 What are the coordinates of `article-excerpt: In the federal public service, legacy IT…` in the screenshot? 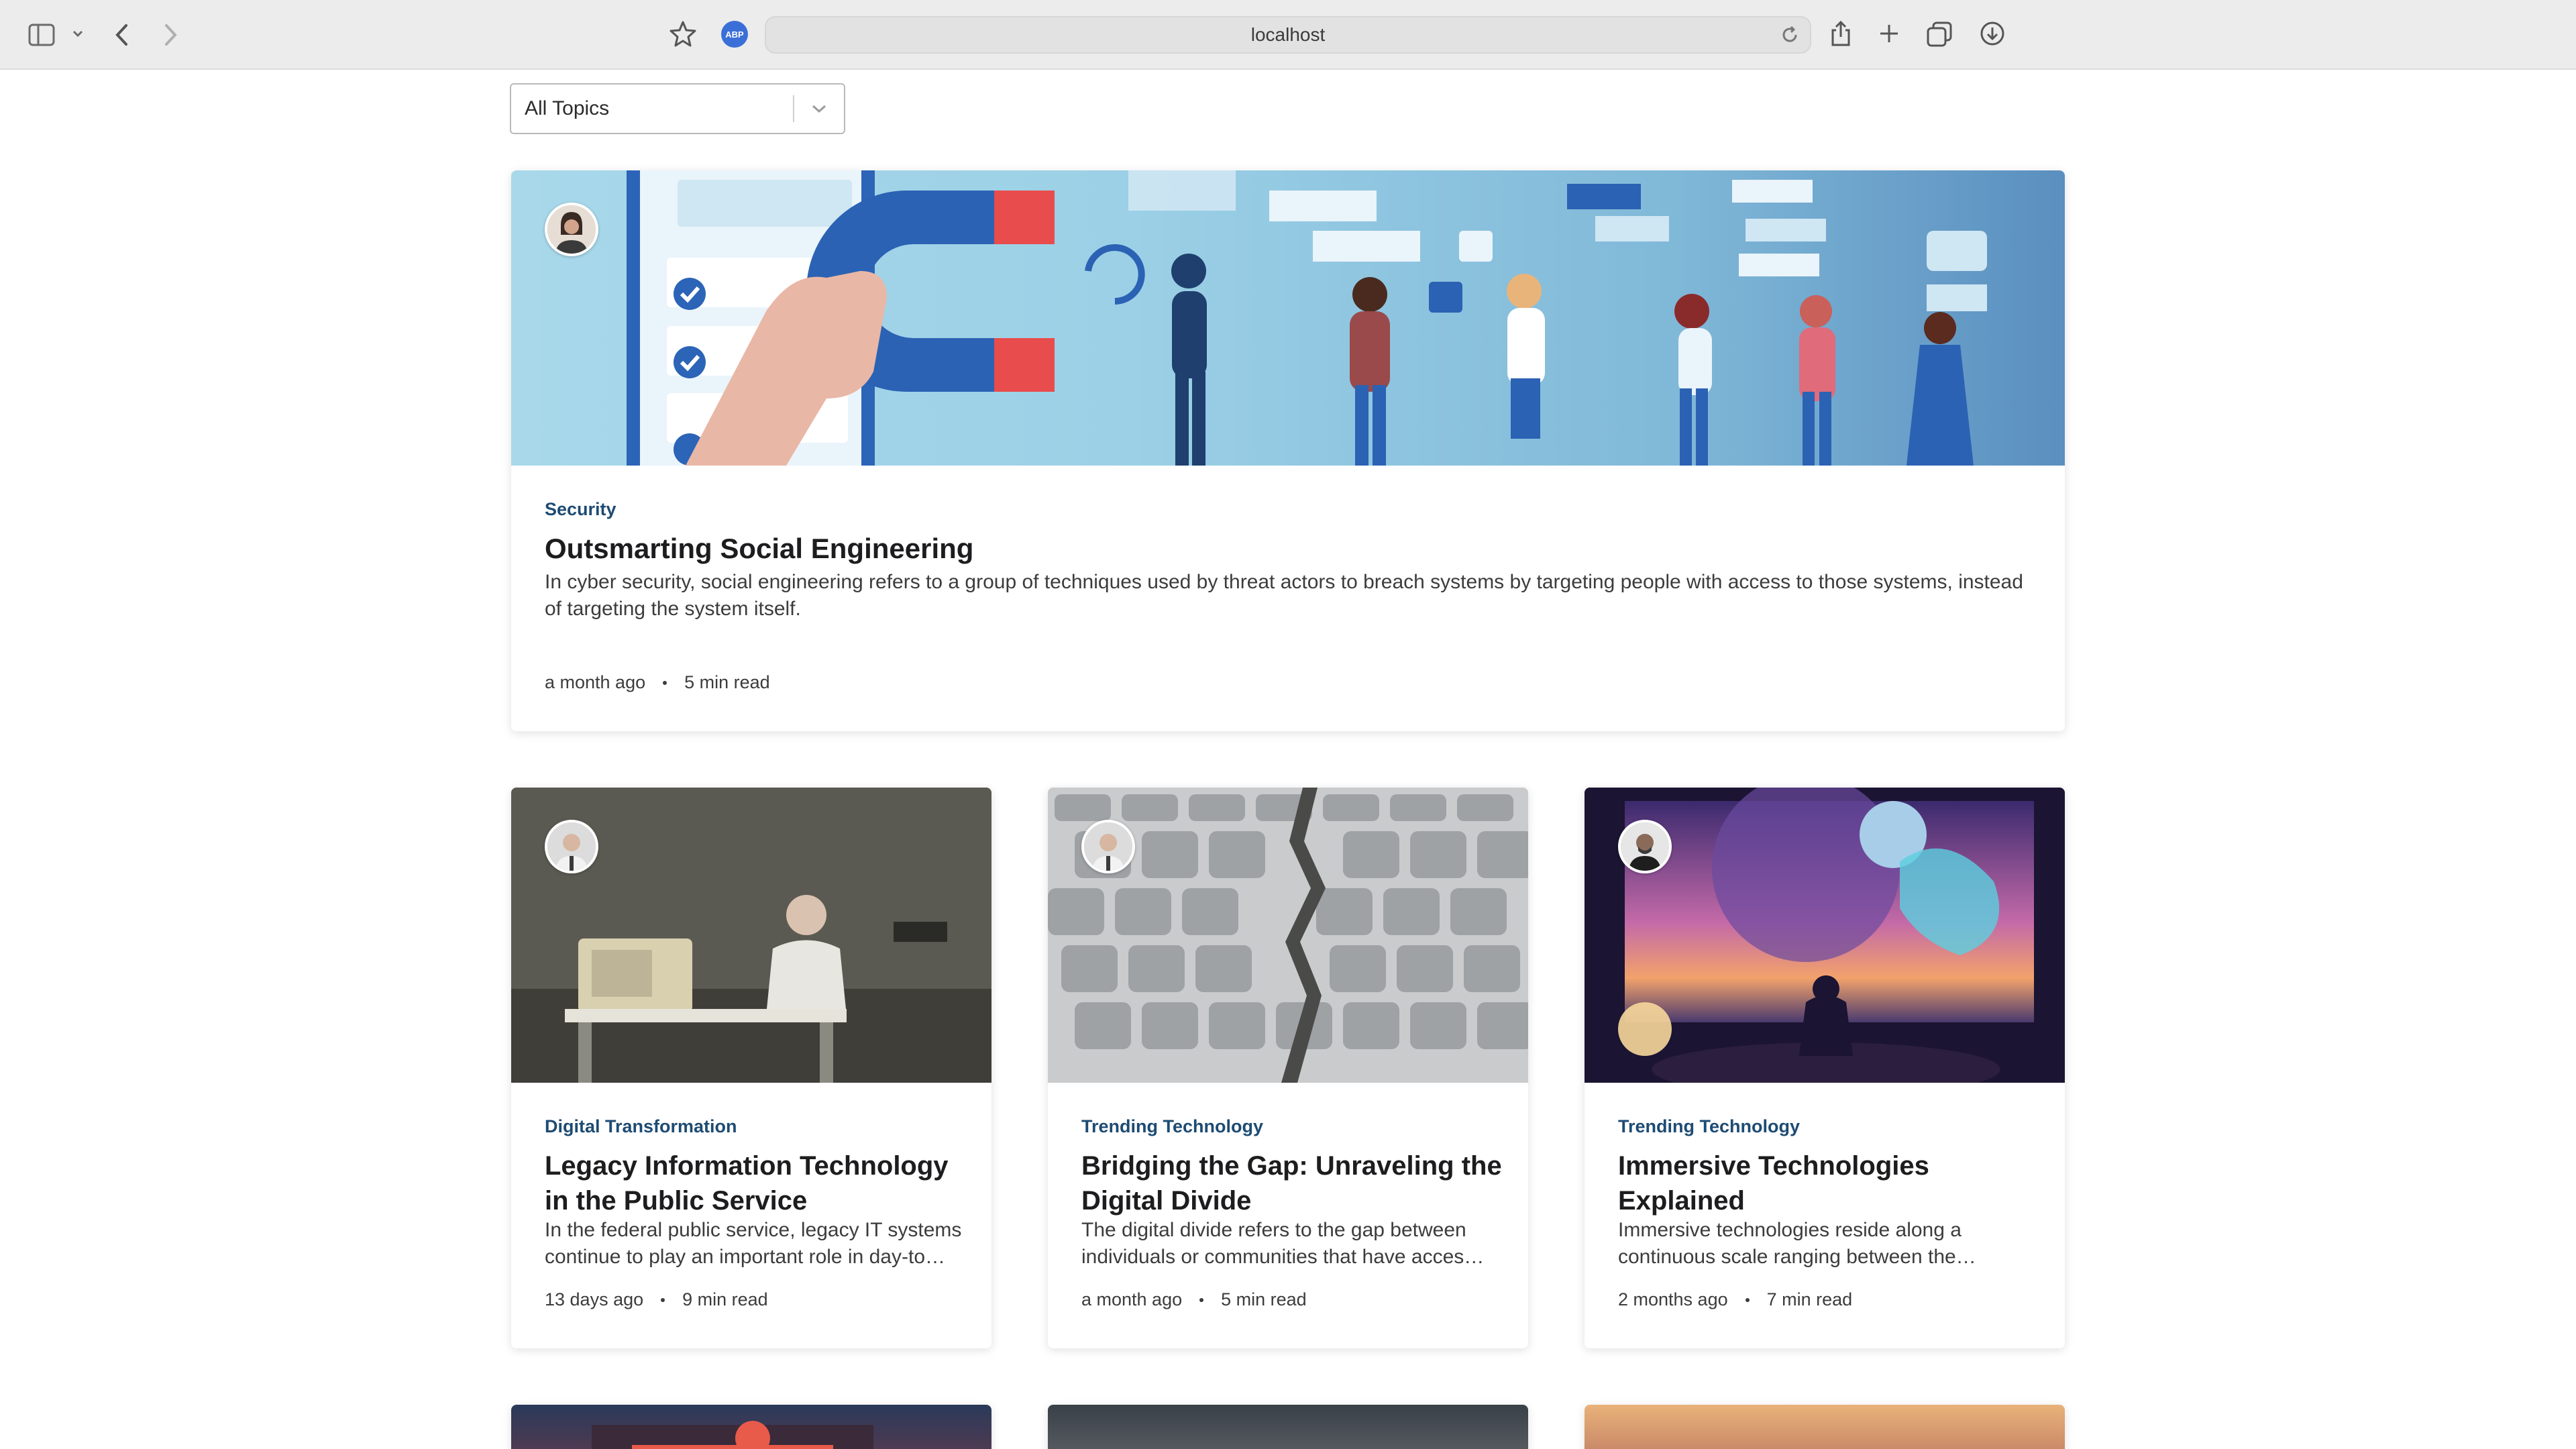 It's located at (753, 1243).